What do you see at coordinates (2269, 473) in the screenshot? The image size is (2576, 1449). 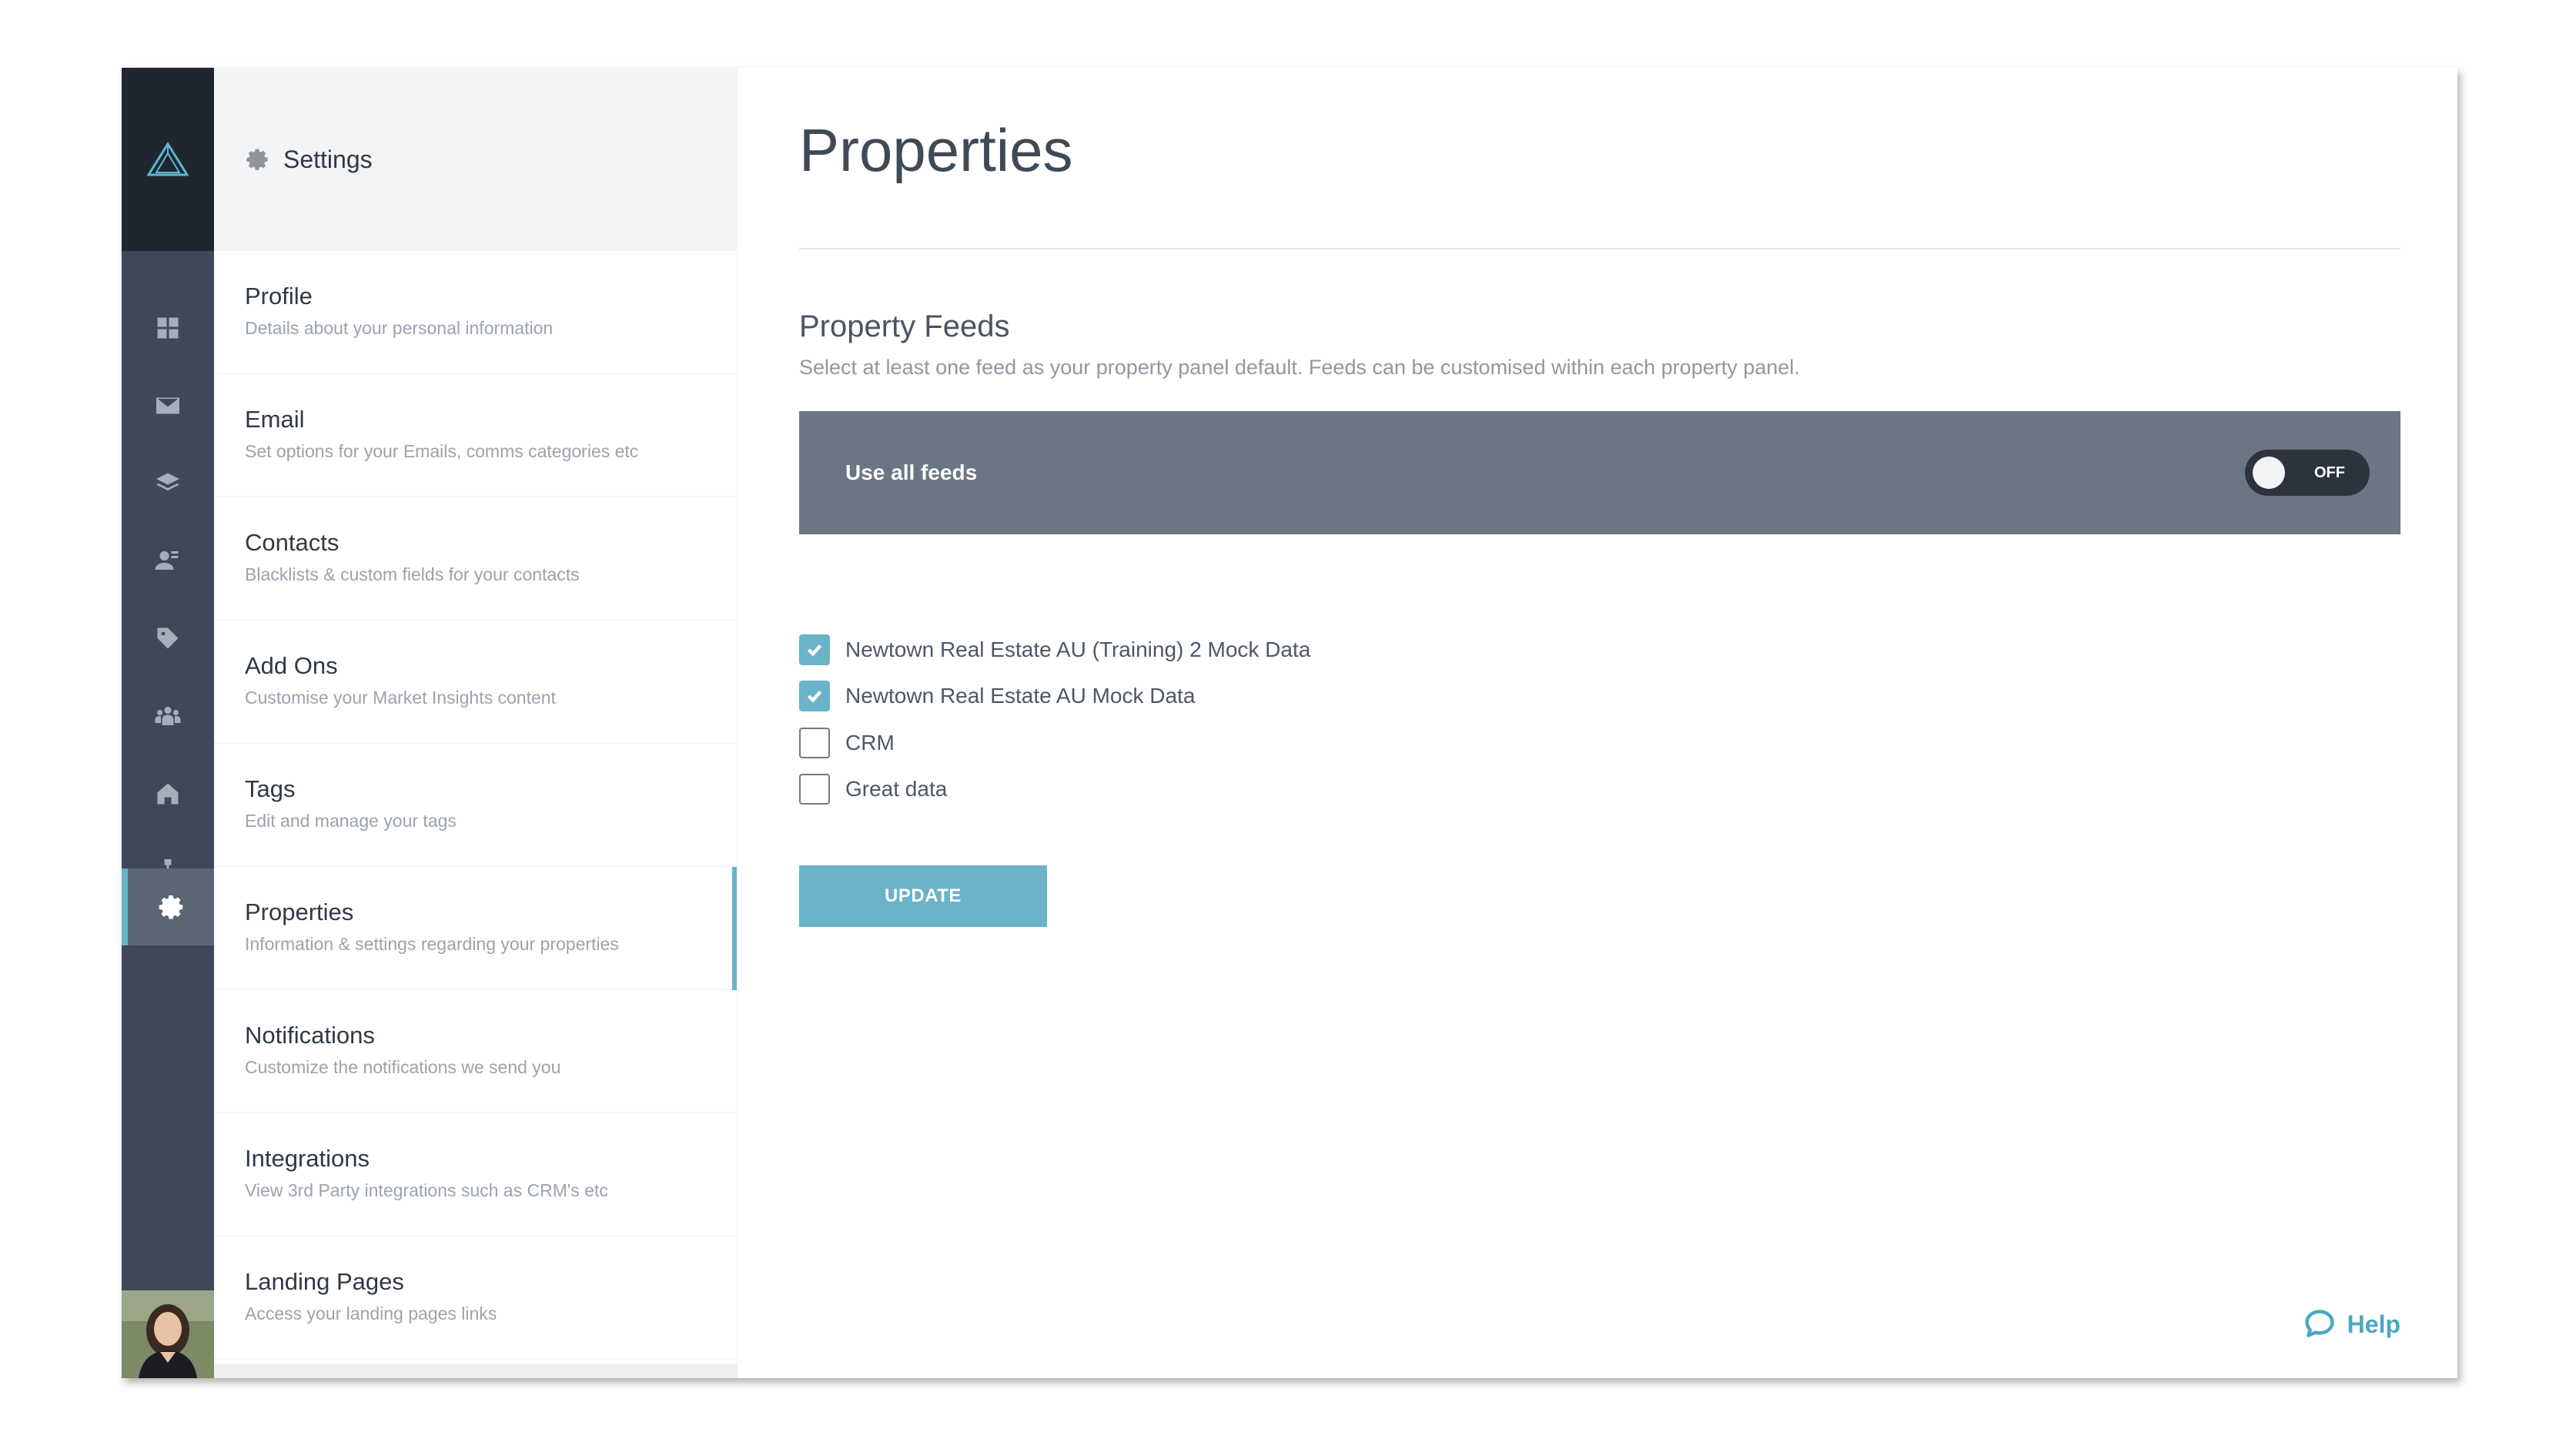 I see `toggle-knob` at bounding box center [2269, 473].